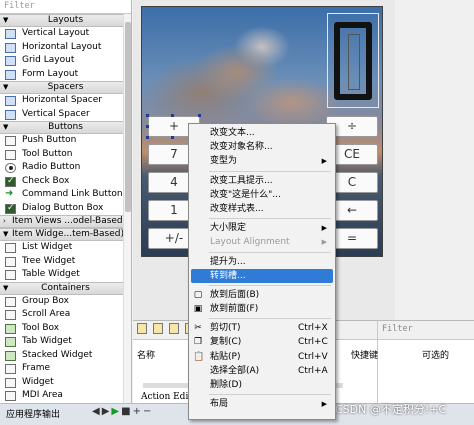 The width and height of the screenshot is (474, 425). What do you see at coordinates (65, 101) in the screenshot?
I see `widget-horizontal-spacer: Horizontal Spacer` at bounding box center [65, 101].